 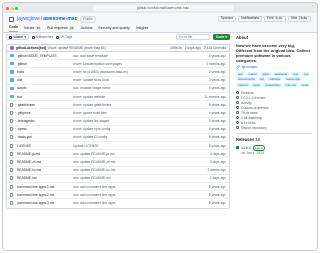 I want to click on topic-tag: apple, so click(x=266, y=73).